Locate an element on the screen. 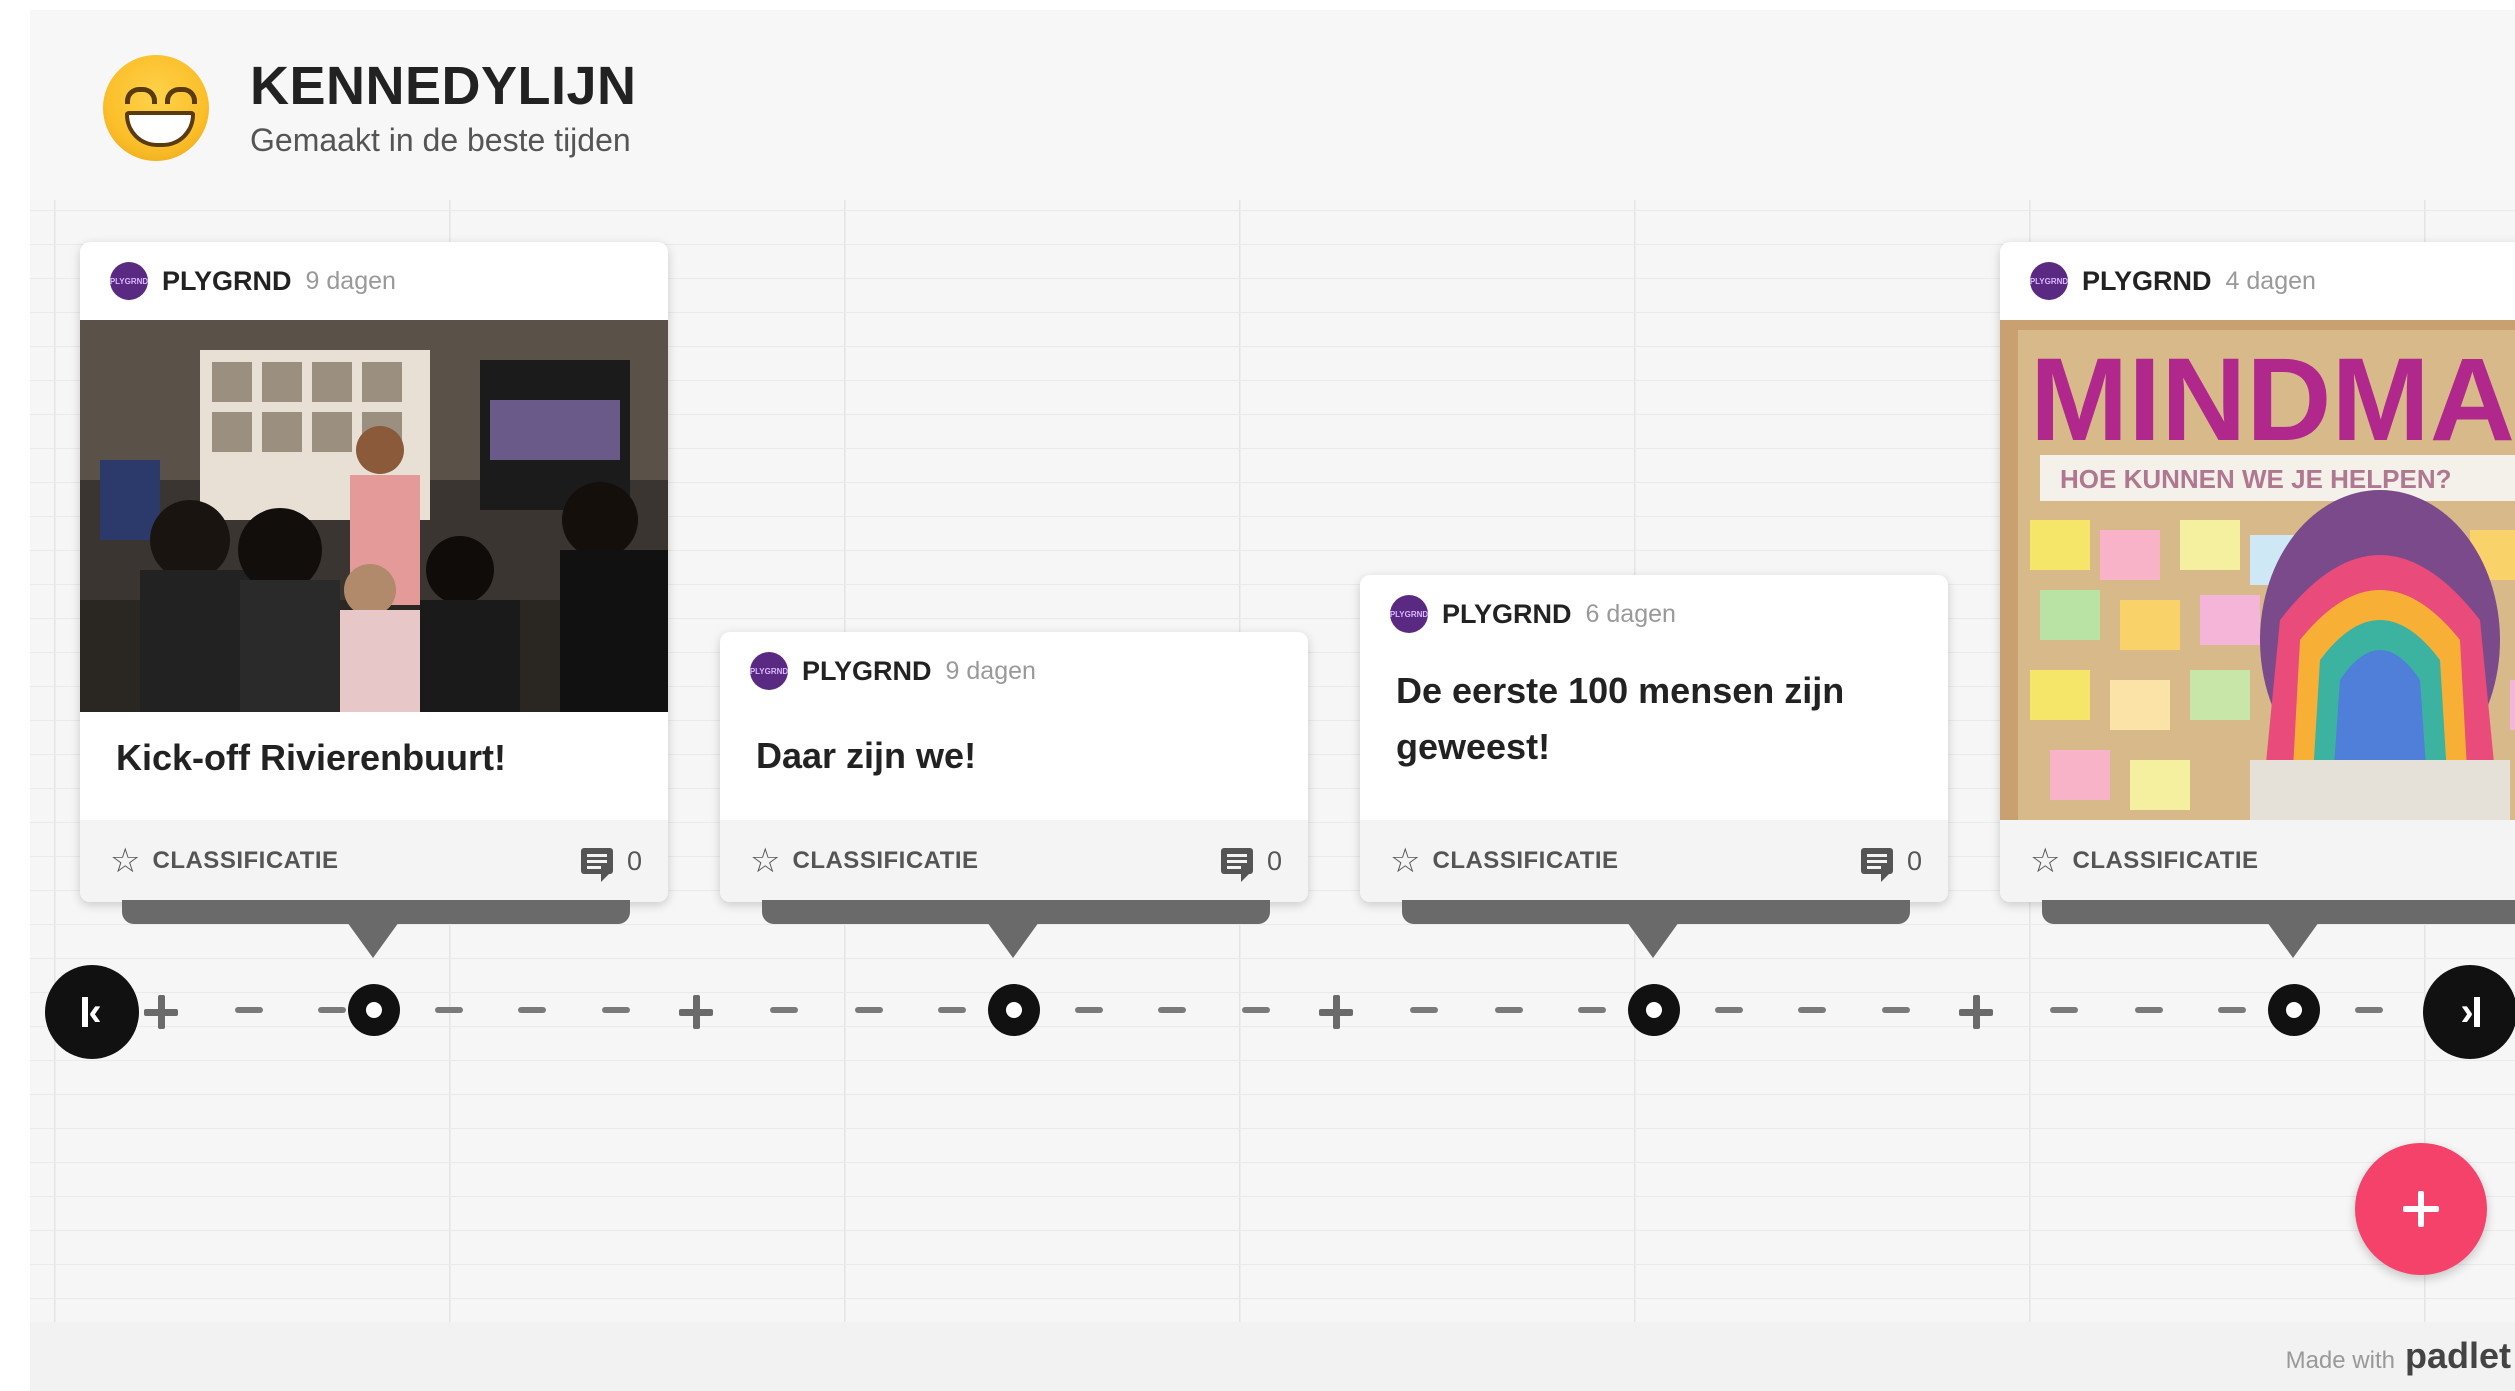  post-title: De eerste 100 mensen zijn geweest! is located at coordinates (1620, 718).